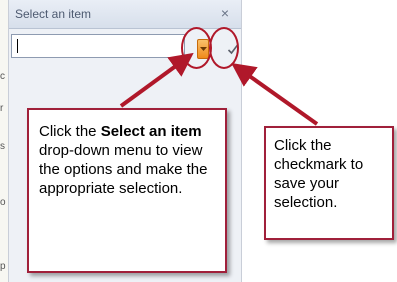 Image resolution: width=397 pixels, height=282 pixels. I want to click on confirm-button, so click(233, 49).